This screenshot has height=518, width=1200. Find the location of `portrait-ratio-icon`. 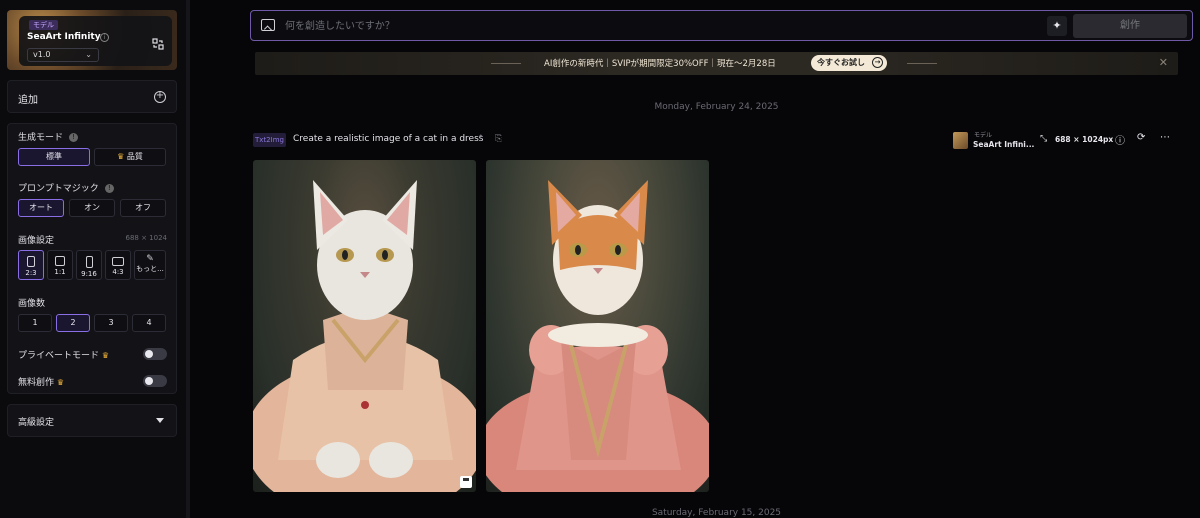

portrait-ratio-icon is located at coordinates (31, 261).